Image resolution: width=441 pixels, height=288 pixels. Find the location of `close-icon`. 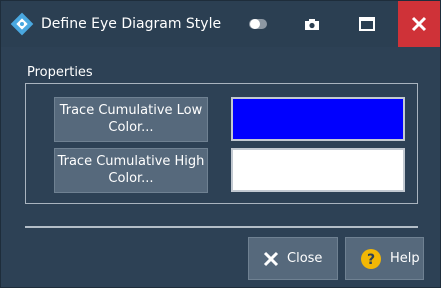

close-icon is located at coordinates (419, 24).